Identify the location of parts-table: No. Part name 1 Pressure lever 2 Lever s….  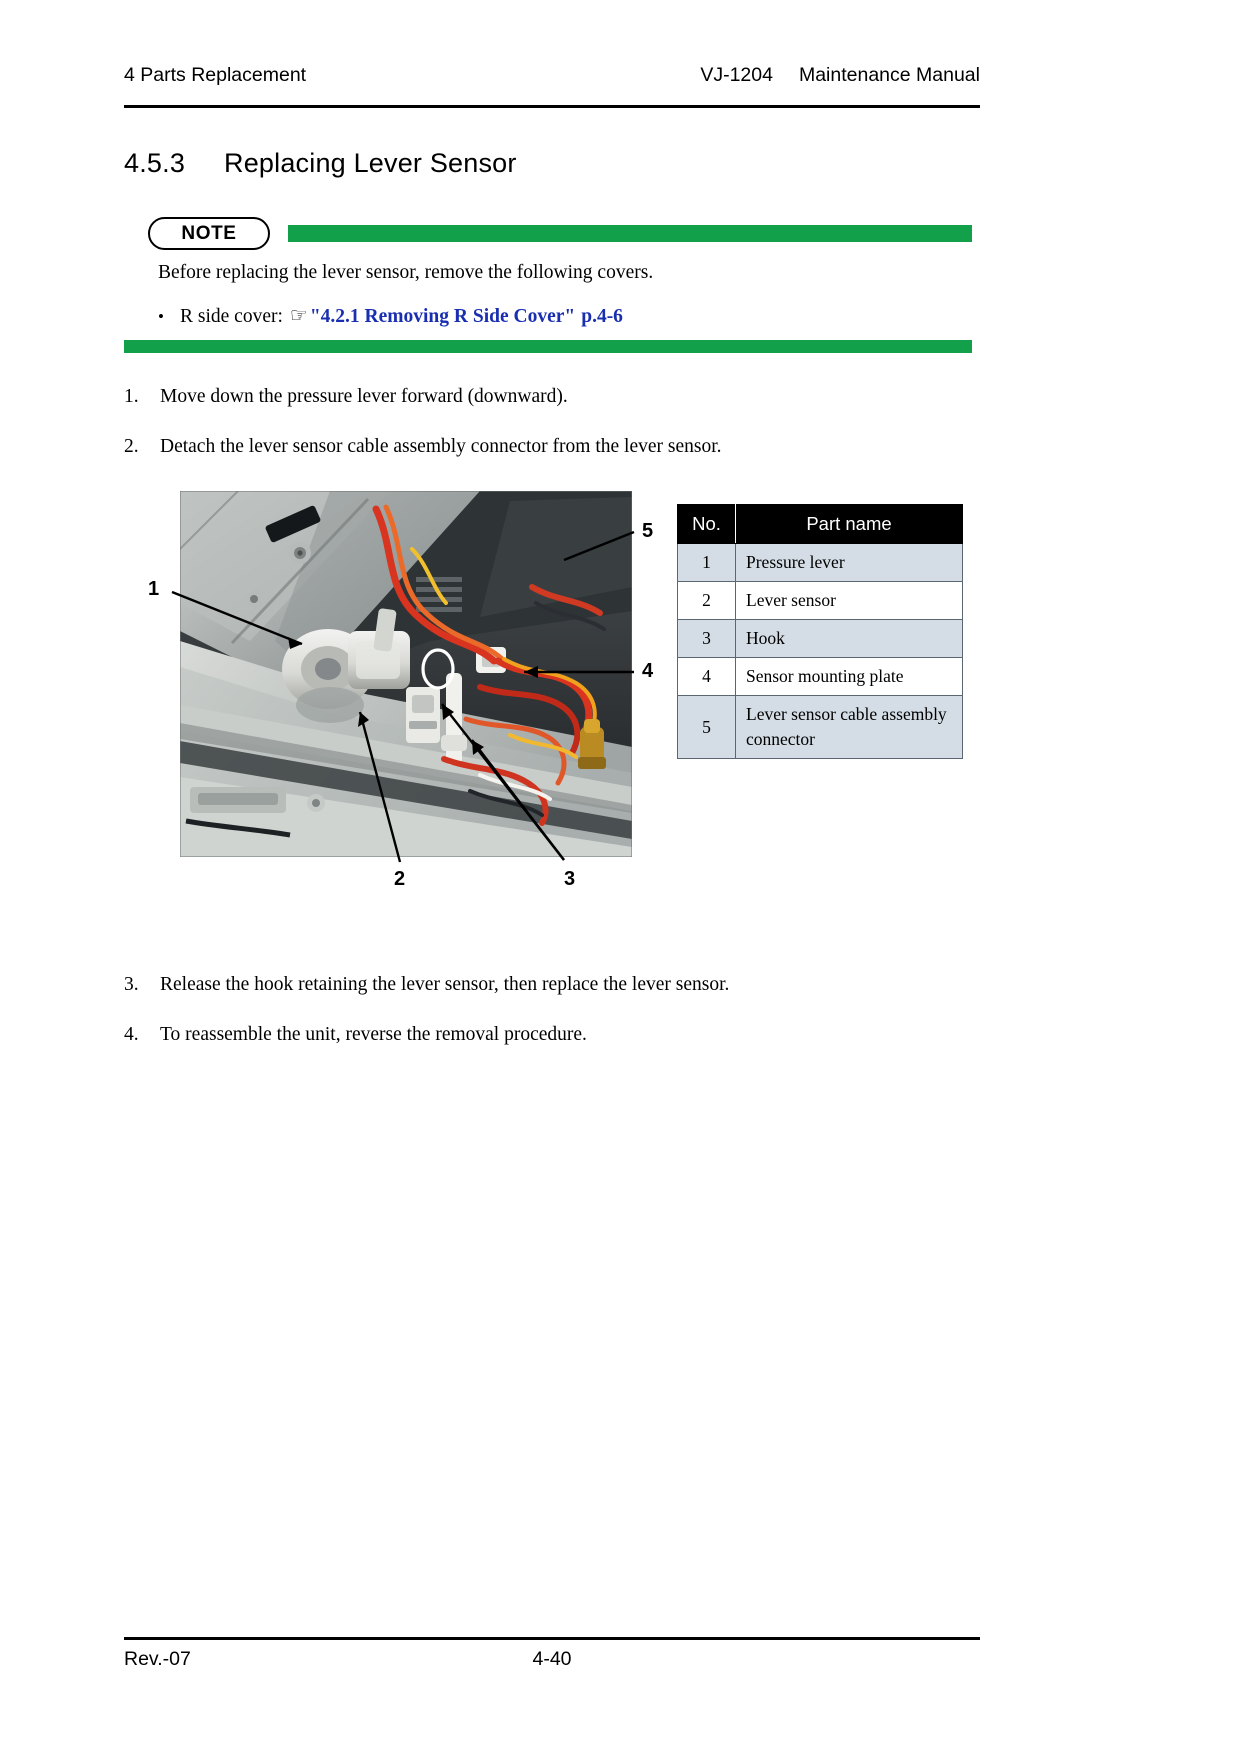
(820, 631).